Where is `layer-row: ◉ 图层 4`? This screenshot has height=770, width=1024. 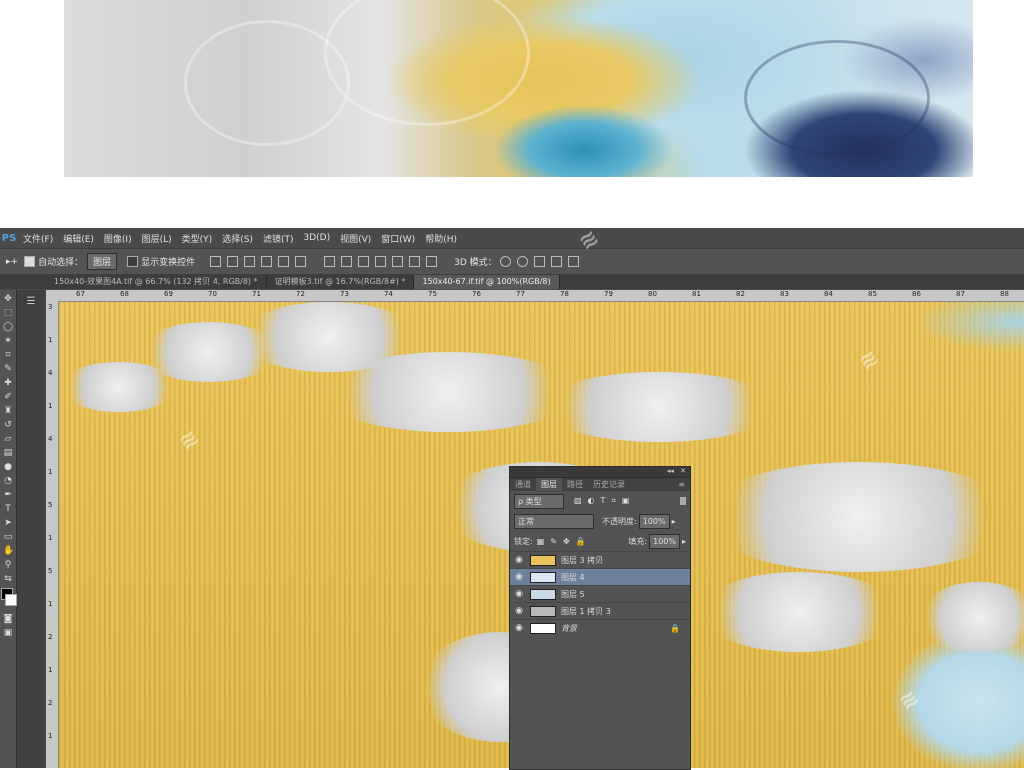
layer-row: ◉ 图层 4 is located at coordinates (600, 576).